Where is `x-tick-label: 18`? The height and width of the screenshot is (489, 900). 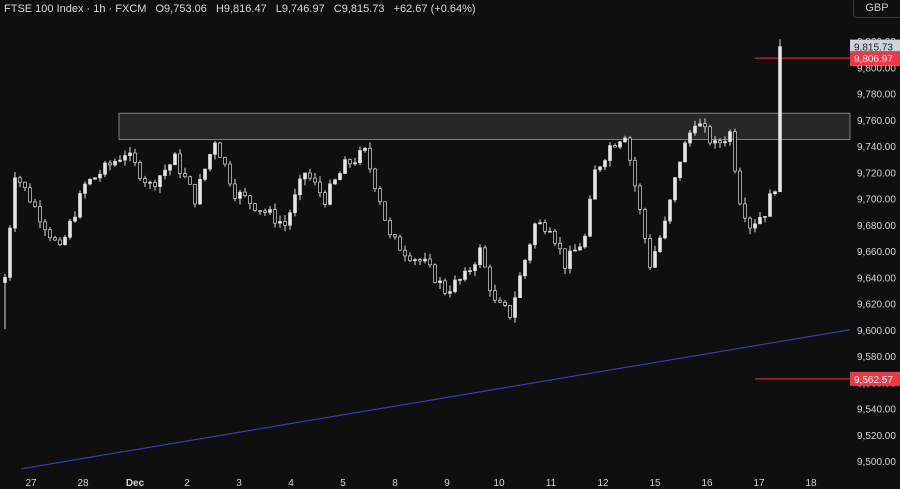
x-tick-label: 18 is located at coordinates (811, 483).